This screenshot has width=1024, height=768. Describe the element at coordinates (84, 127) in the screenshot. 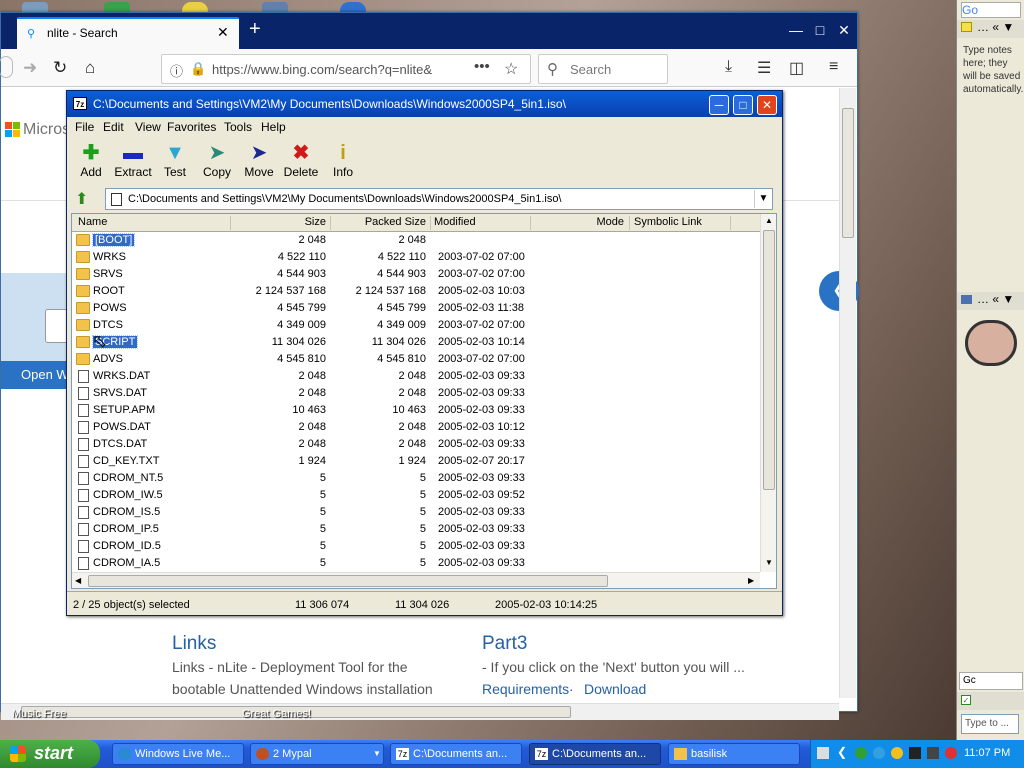

I see `menu-file: File` at that location.